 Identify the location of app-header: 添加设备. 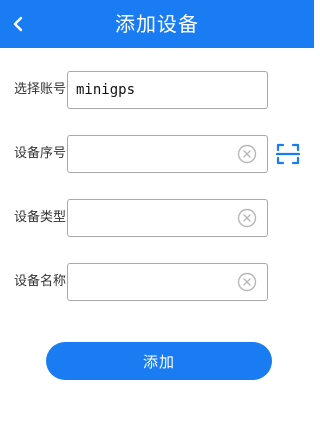
(157, 24).